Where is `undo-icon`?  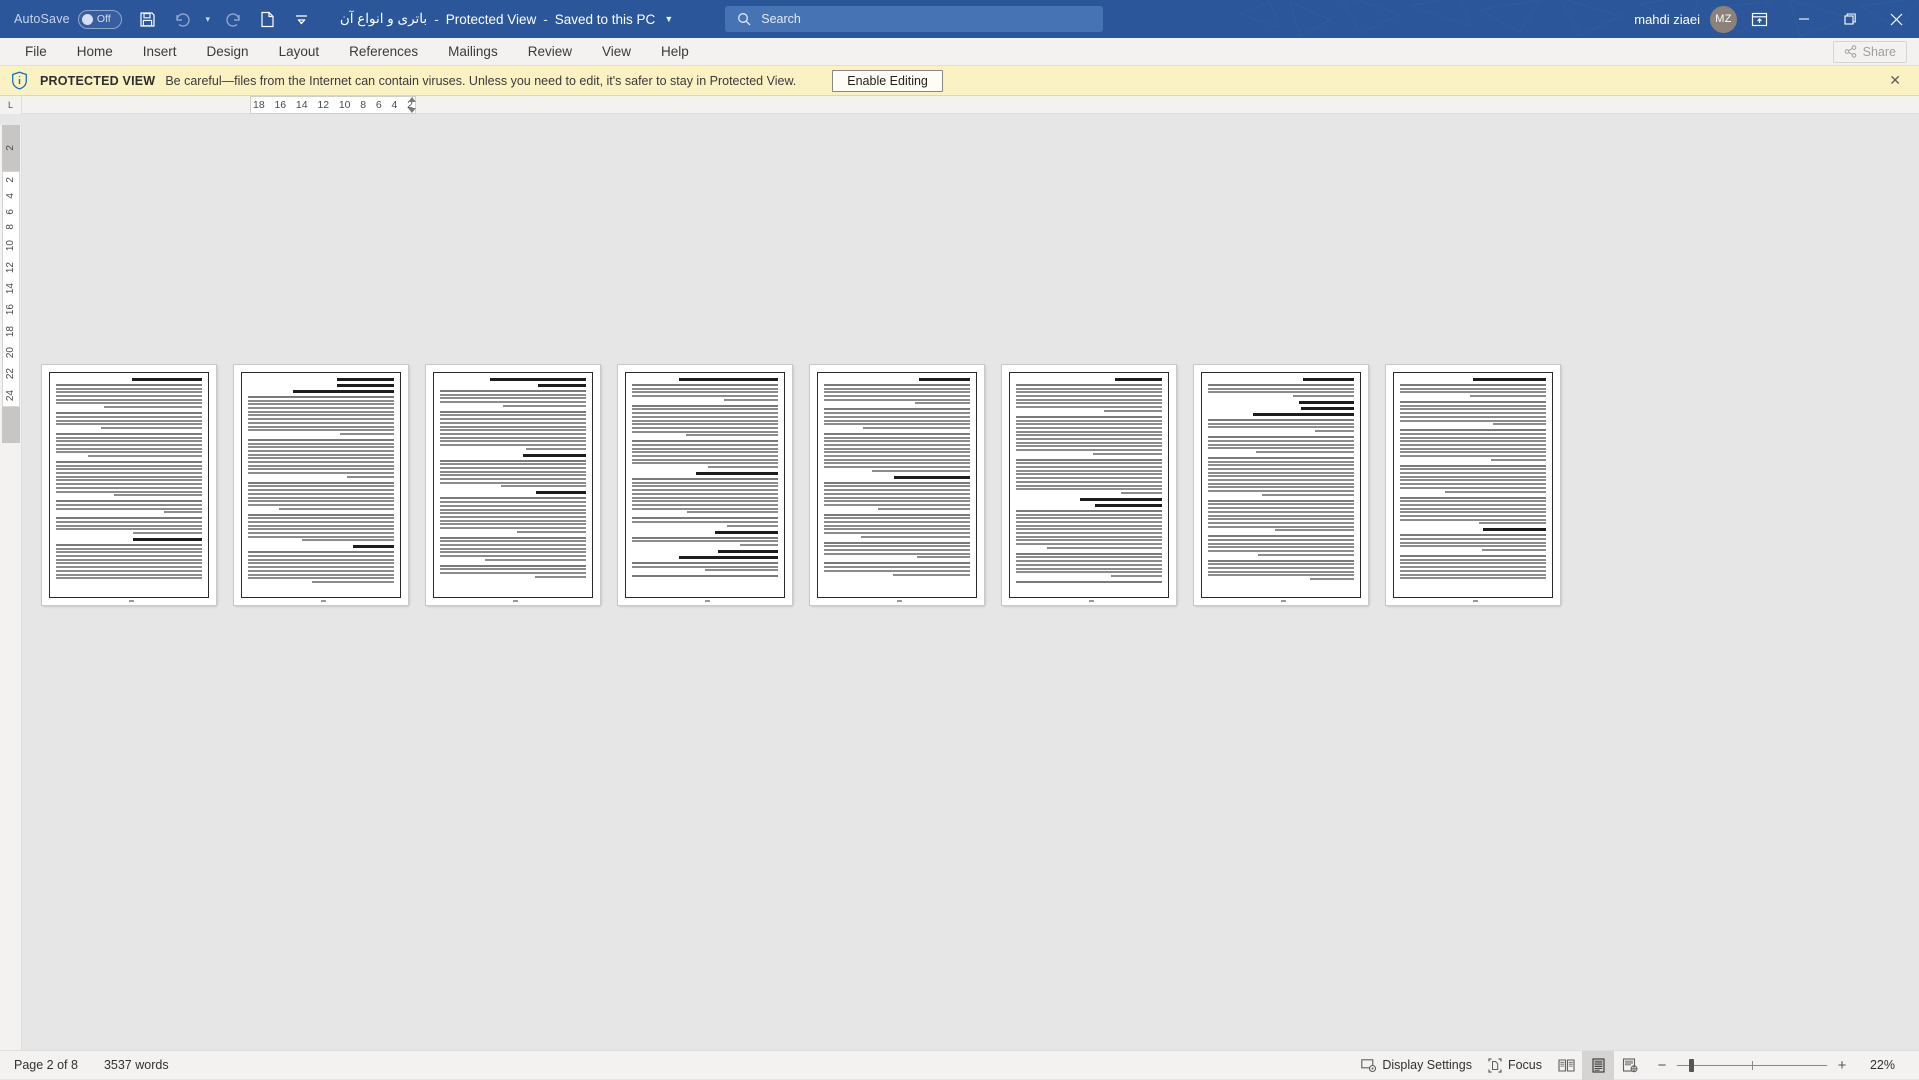
undo-icon is located at coordinates (182, 19).